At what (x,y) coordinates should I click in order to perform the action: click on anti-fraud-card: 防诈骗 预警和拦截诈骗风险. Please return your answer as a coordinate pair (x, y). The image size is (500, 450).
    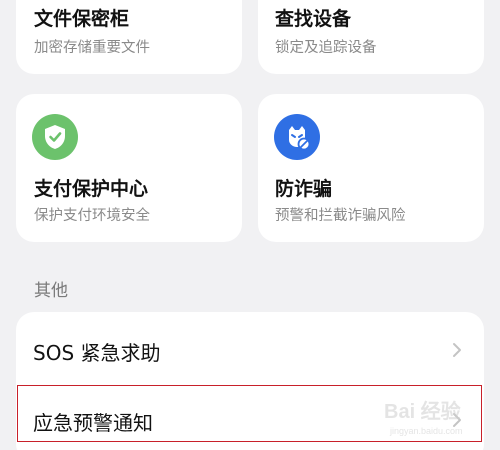
    Looking at the image, I should click on (371, 168).